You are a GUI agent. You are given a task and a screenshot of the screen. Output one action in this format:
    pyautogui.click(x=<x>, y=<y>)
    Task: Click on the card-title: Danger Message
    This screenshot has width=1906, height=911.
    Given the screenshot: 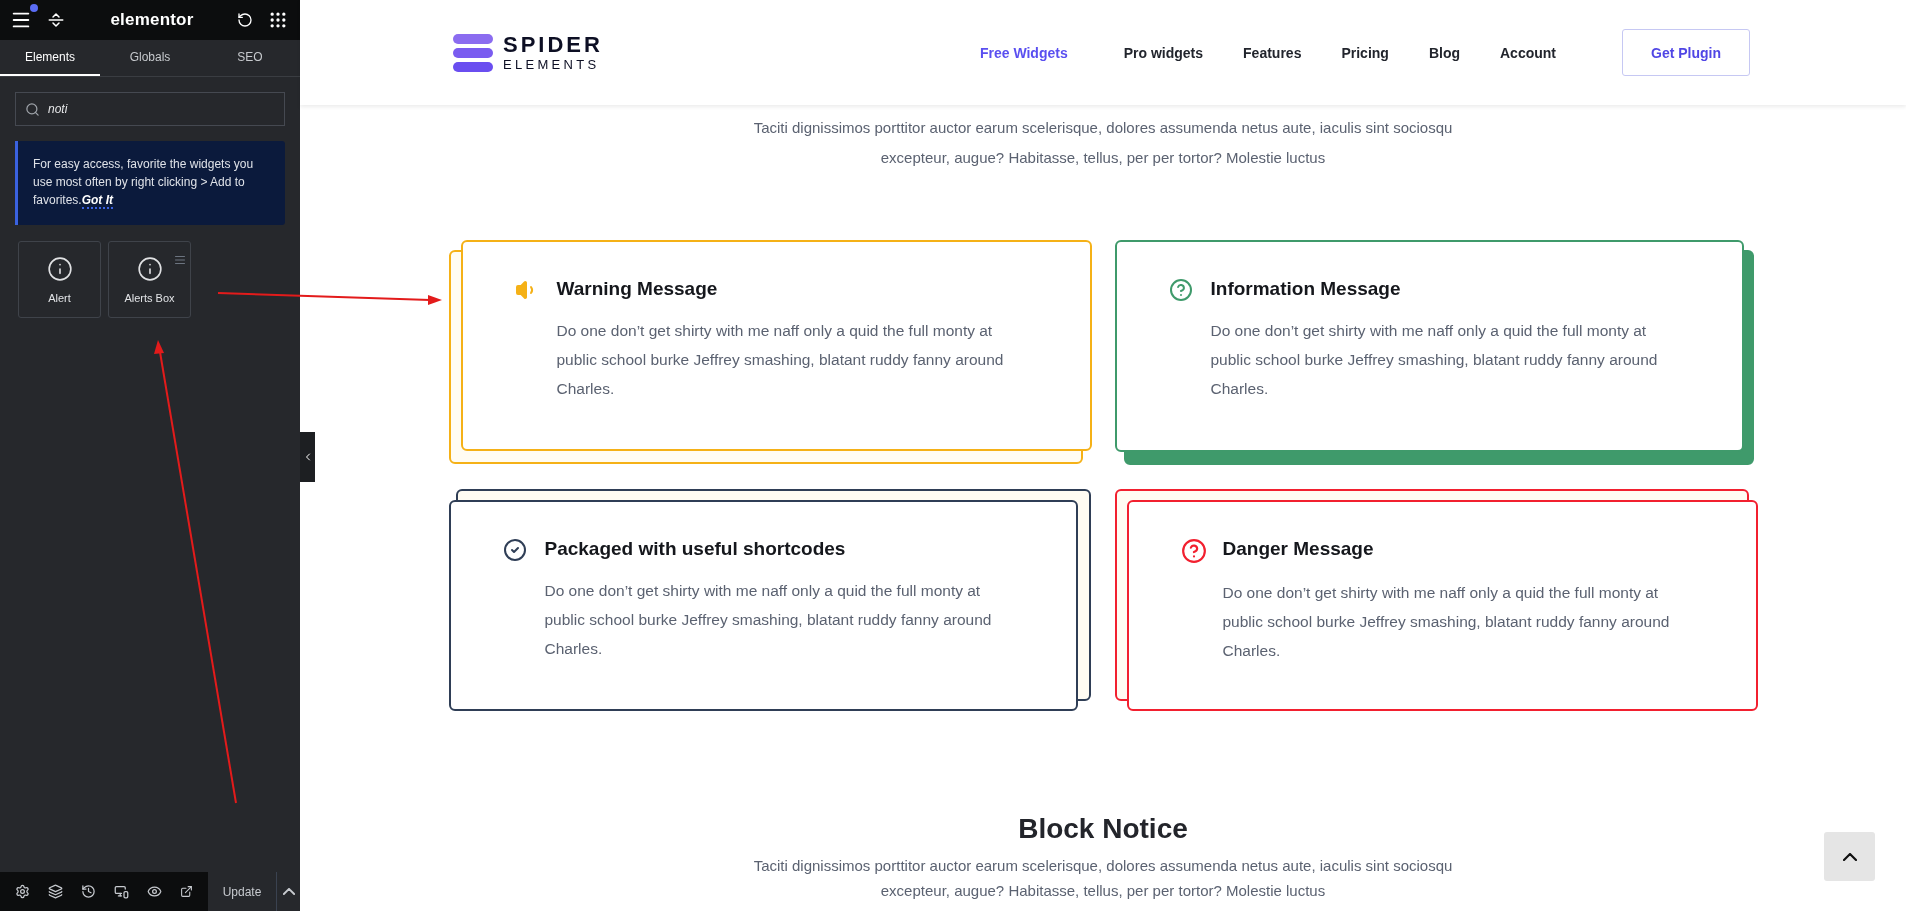 What is the action you would take?
    pyautogui.click(x=1298, y=549)
    